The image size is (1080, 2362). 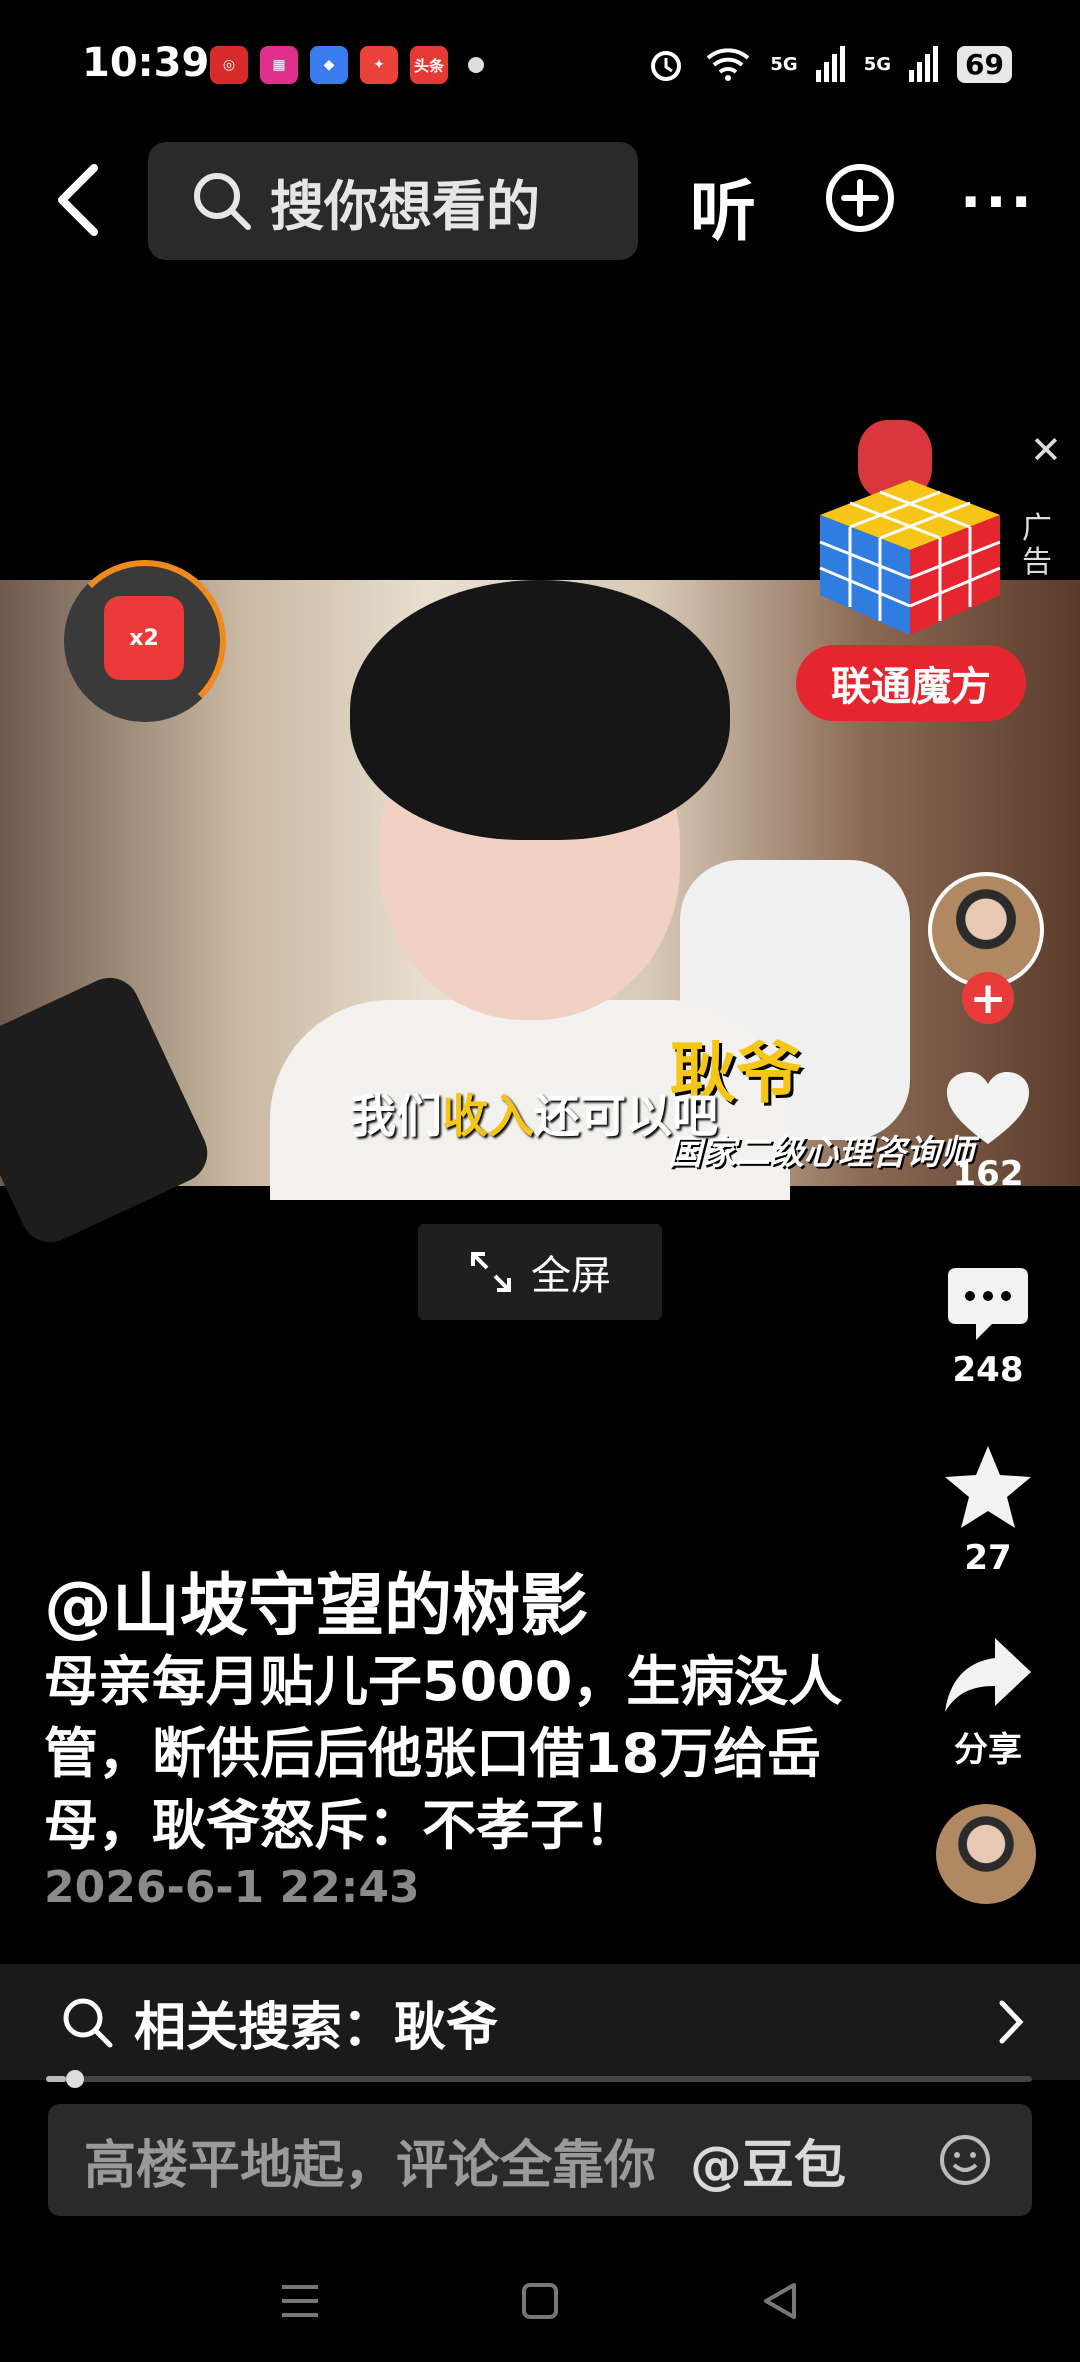 I want to click on subtitle-part-1: 我们, so click(x=396, y=1116).